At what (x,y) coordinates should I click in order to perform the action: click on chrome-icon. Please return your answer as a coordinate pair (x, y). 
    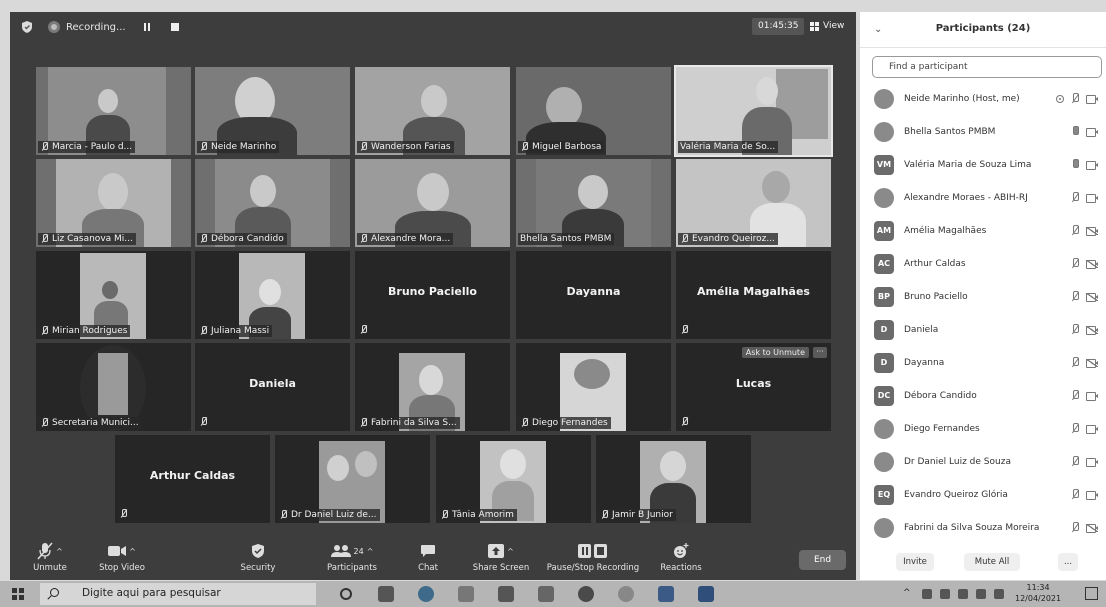
    Looking at the image, I should click on (626, 594).